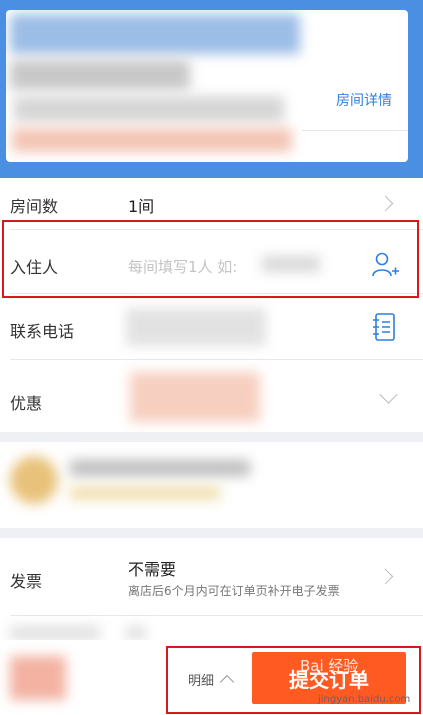 The image size is (423, 715). I want to click on chevron-down-icon, so click(388, 394).